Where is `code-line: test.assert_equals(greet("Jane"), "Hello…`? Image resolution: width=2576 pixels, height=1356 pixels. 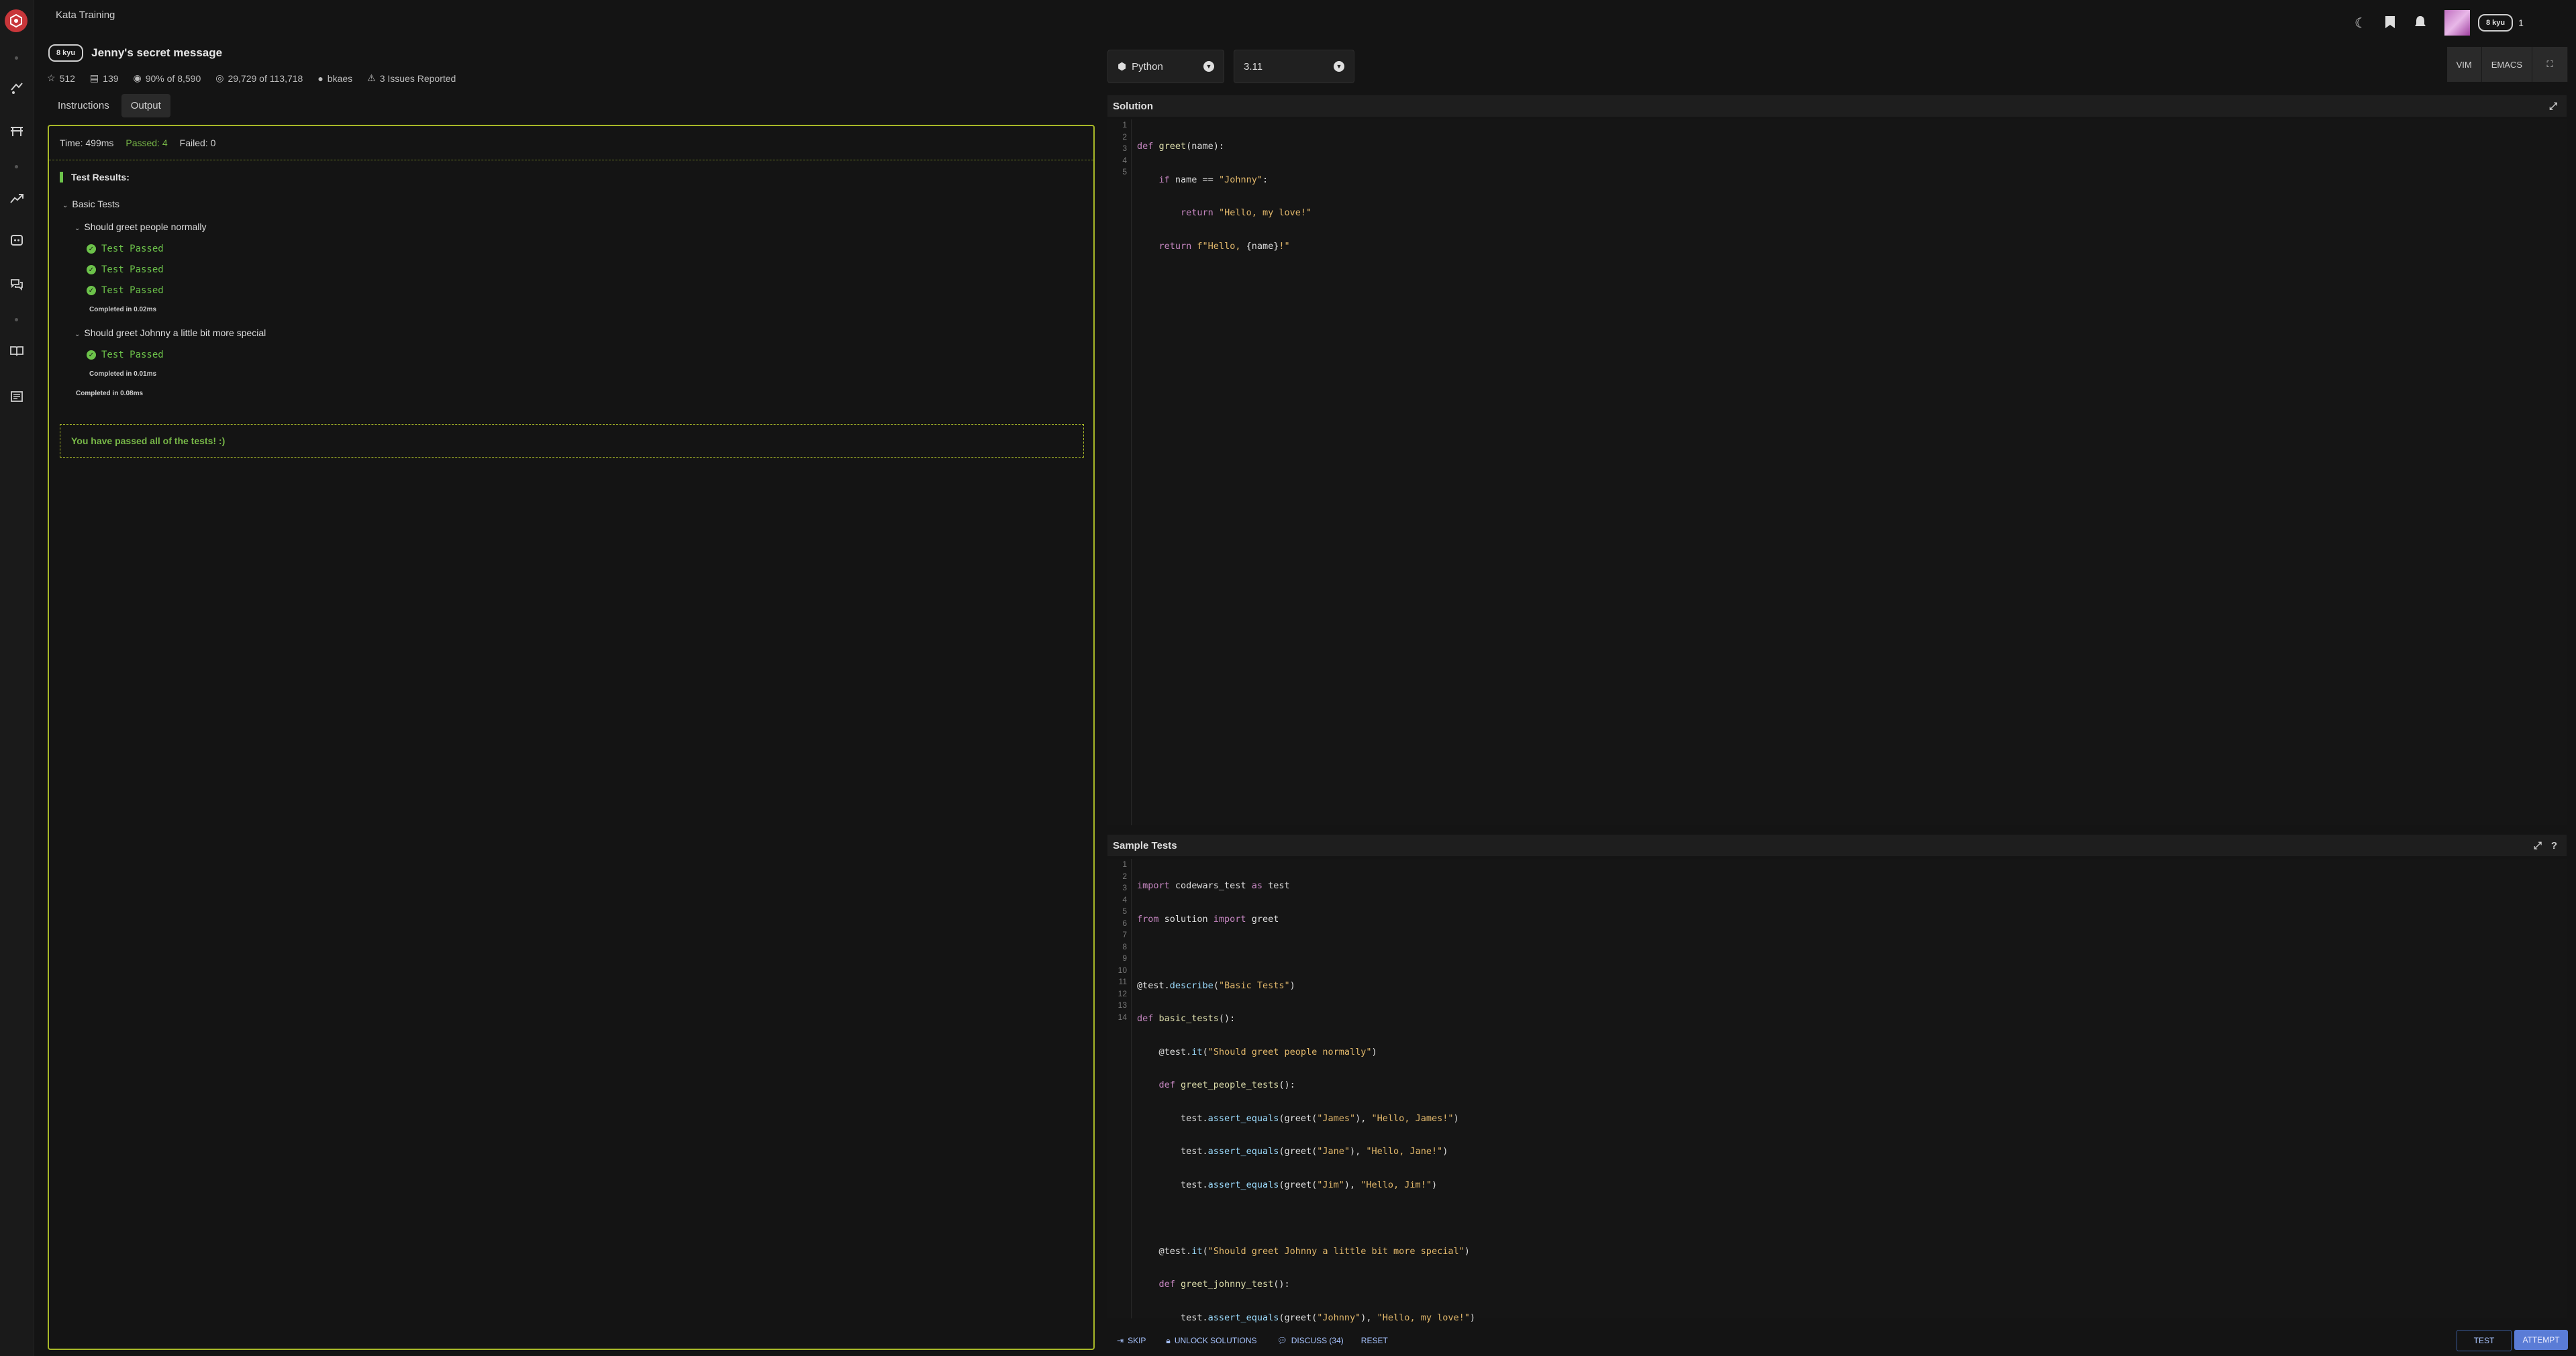
code-line: test.assert_equals(greet("Jane"), "Hello… is located at coordinates (1292, 1151).